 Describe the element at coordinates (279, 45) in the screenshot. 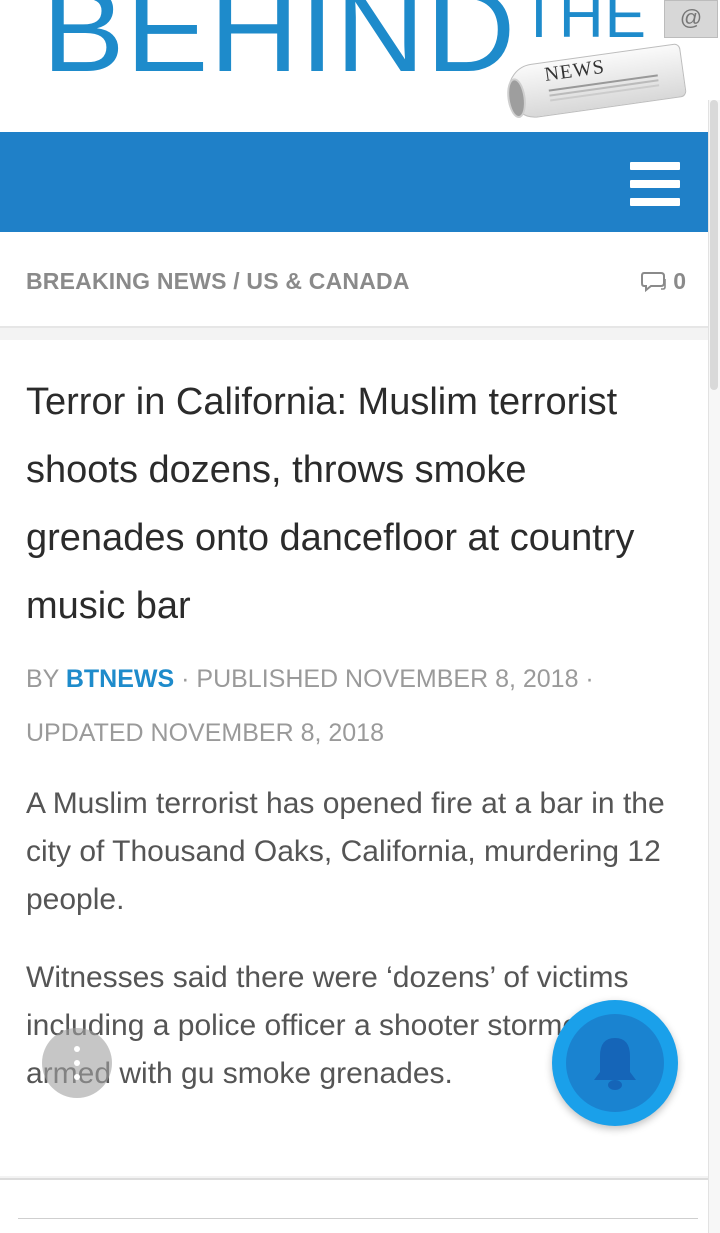

I see `logo-behind-text: BEHIND` at that location.